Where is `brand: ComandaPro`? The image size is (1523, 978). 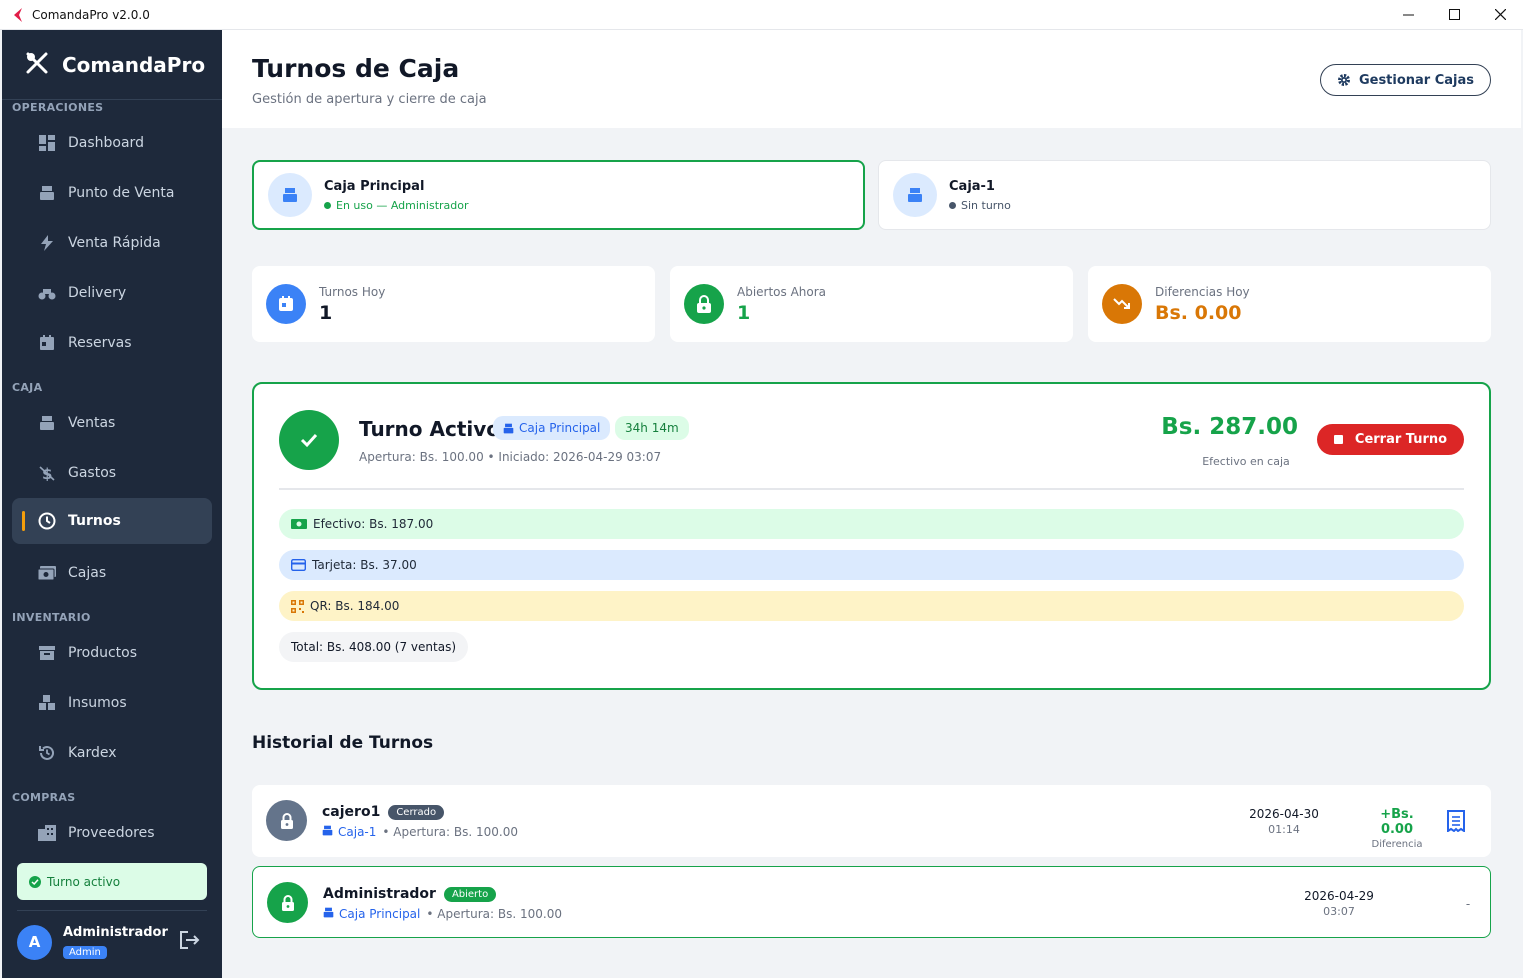 brand: ComandaPro is located at coordinates (112, 65).